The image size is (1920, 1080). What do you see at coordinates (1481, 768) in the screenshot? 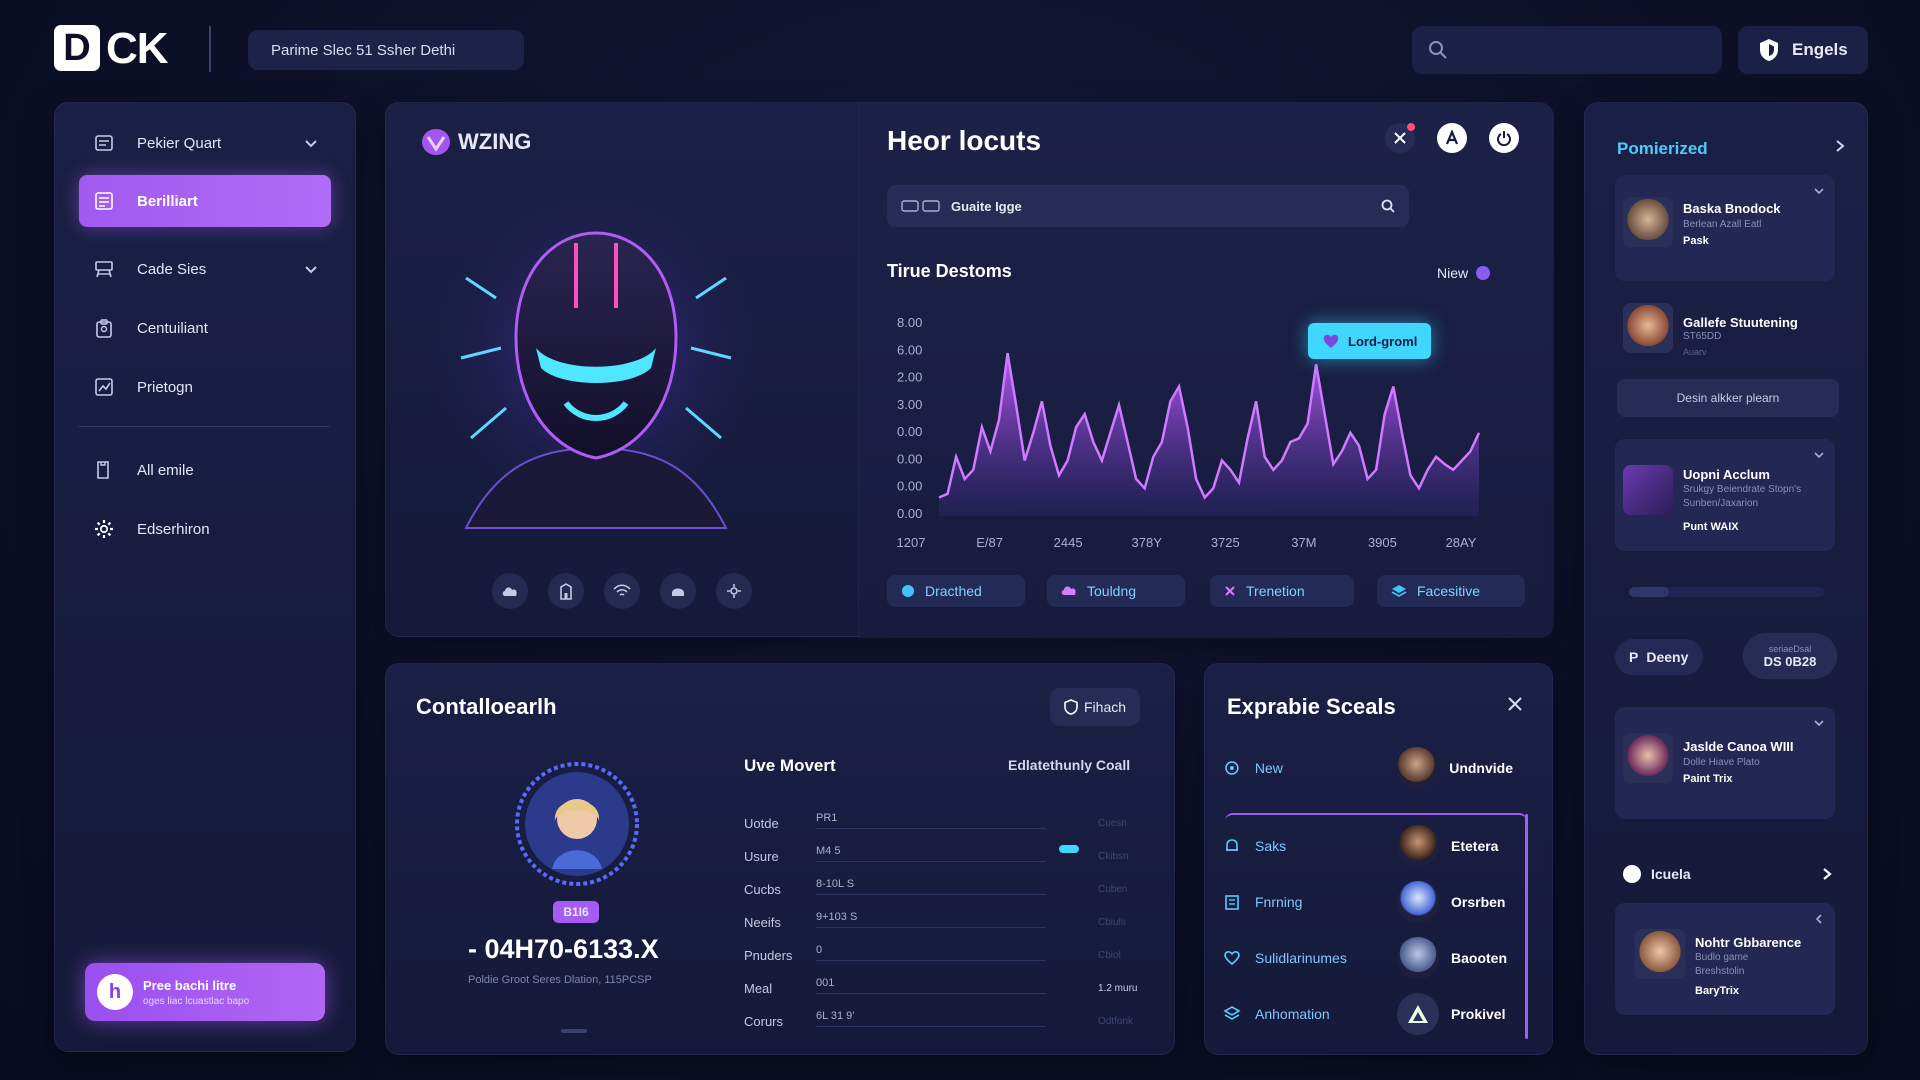
I see `explore-name: Undnvide` at bounding box center [1481, 768].